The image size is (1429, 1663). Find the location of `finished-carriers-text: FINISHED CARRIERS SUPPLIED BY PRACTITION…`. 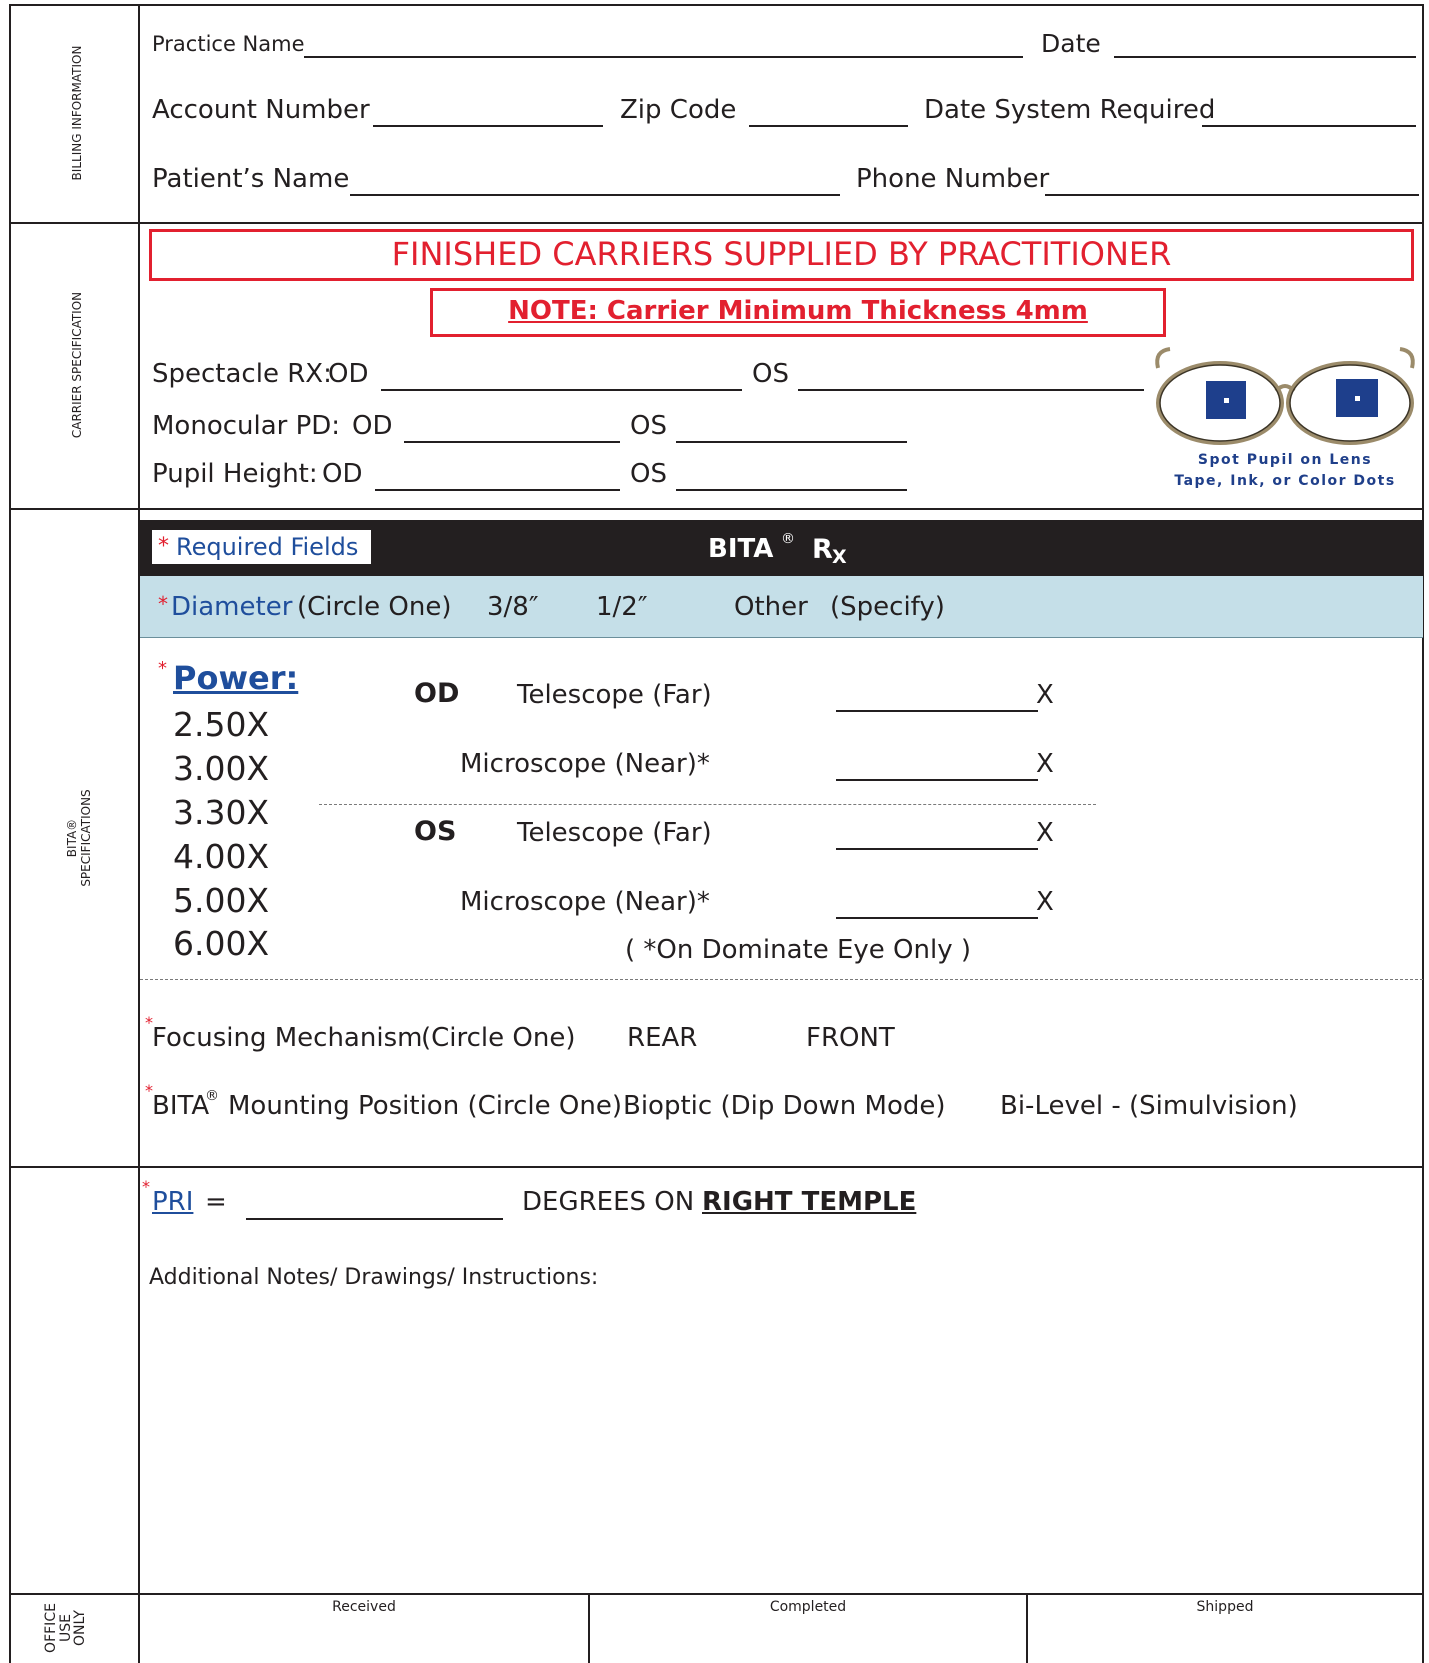

finished-carriers-text: FINISHED CARRIERS SUPPLIED BY PRACTITION… is located at coordinates (781, 254).